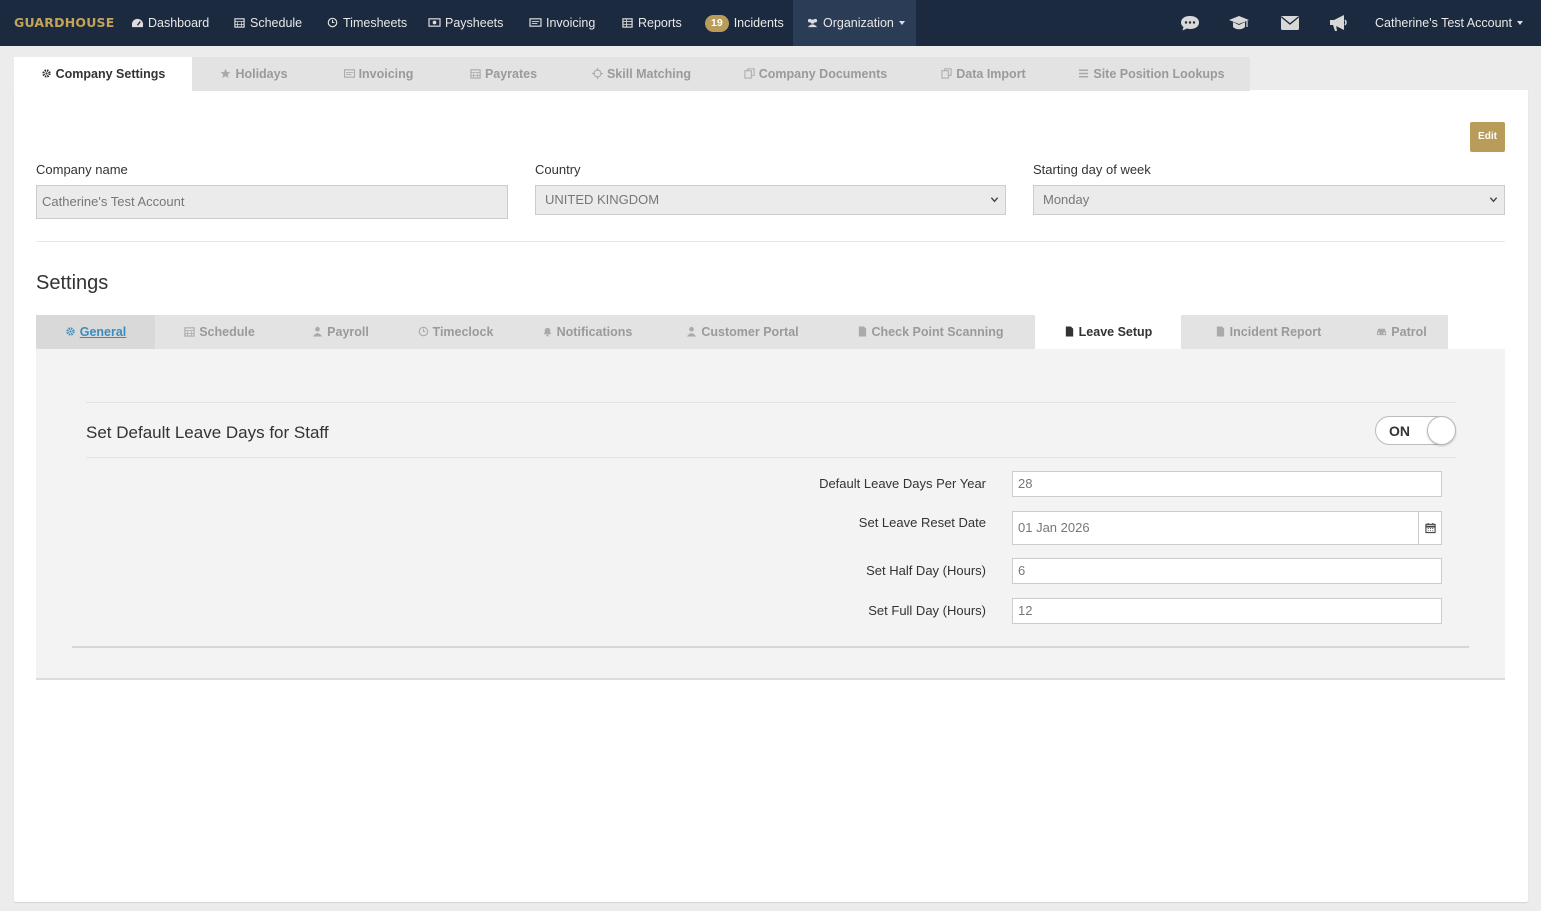 This screenshot has height=911, width=1541. I want to click on tab-skill-matching: Skill Matching, so click(641, 74).